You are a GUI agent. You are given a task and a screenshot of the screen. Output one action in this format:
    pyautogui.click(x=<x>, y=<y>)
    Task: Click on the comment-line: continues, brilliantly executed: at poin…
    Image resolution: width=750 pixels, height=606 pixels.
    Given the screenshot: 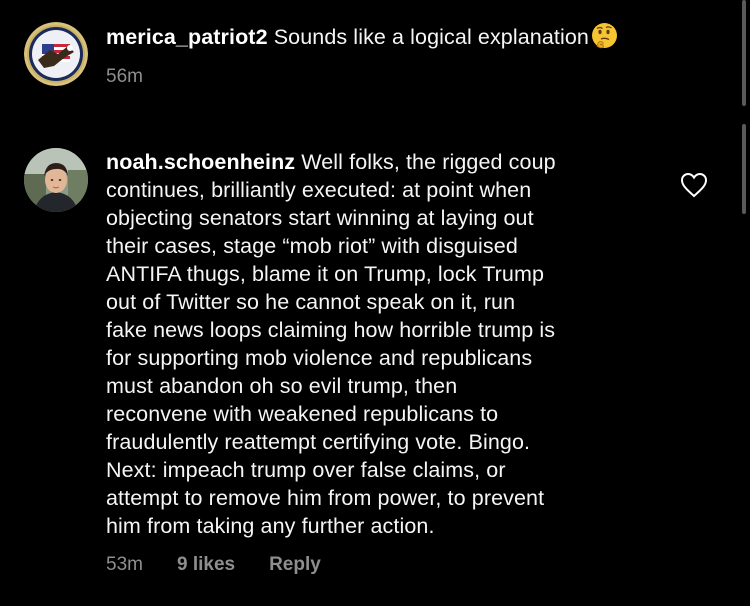 What is the action you would take?
    pyautogui.click(x=319, y=190)
    